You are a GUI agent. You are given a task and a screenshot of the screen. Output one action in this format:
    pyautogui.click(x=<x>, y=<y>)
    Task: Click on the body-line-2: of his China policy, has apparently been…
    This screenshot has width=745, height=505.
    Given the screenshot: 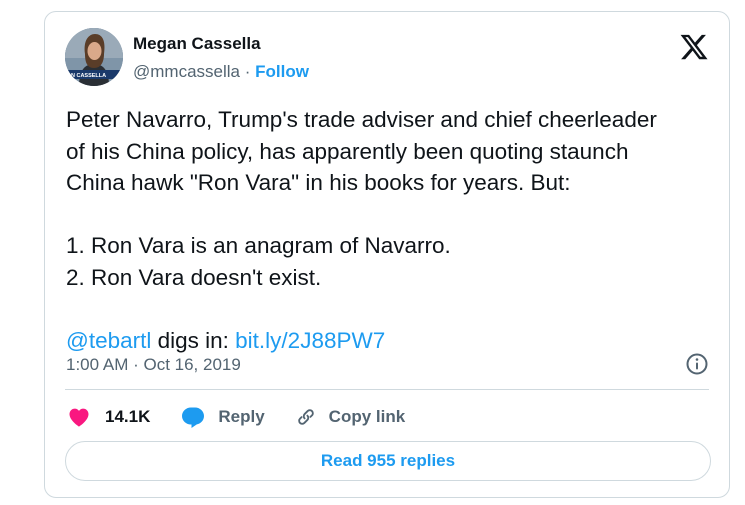 What is the action you would take?
    pyautogui.click(x=347, y=151)
    